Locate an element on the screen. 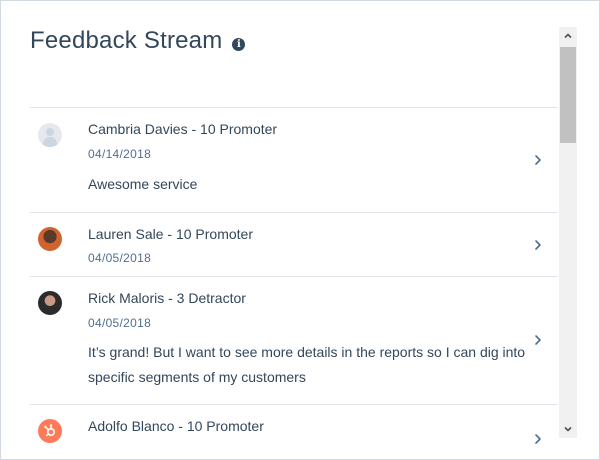  header: Feedback Stream i is located at coordinates (138, 41).